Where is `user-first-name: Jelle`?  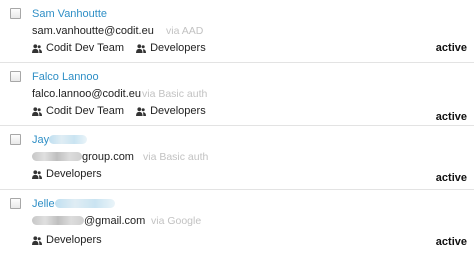 user-first-name: Jelle is located at coordinates (43, 204).